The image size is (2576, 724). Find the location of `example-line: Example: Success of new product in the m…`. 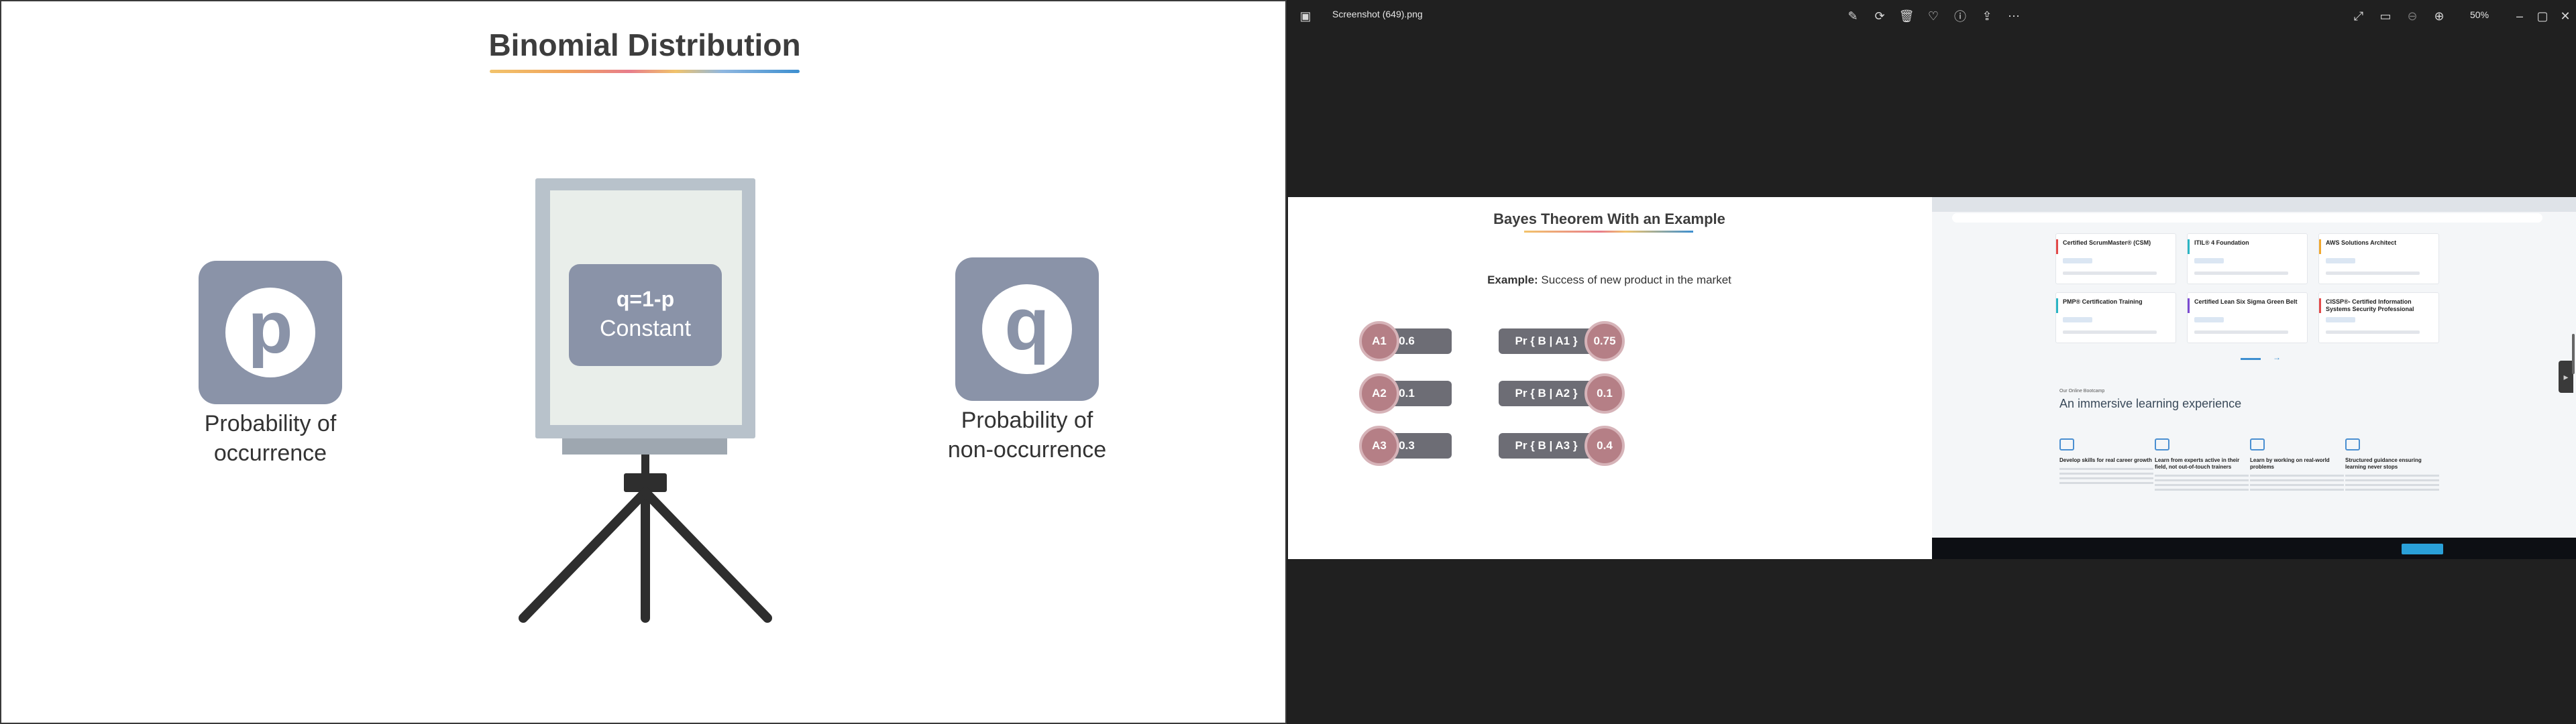

example-line: Example: Success of new product in the m… is located at coordinates (1609, 280).